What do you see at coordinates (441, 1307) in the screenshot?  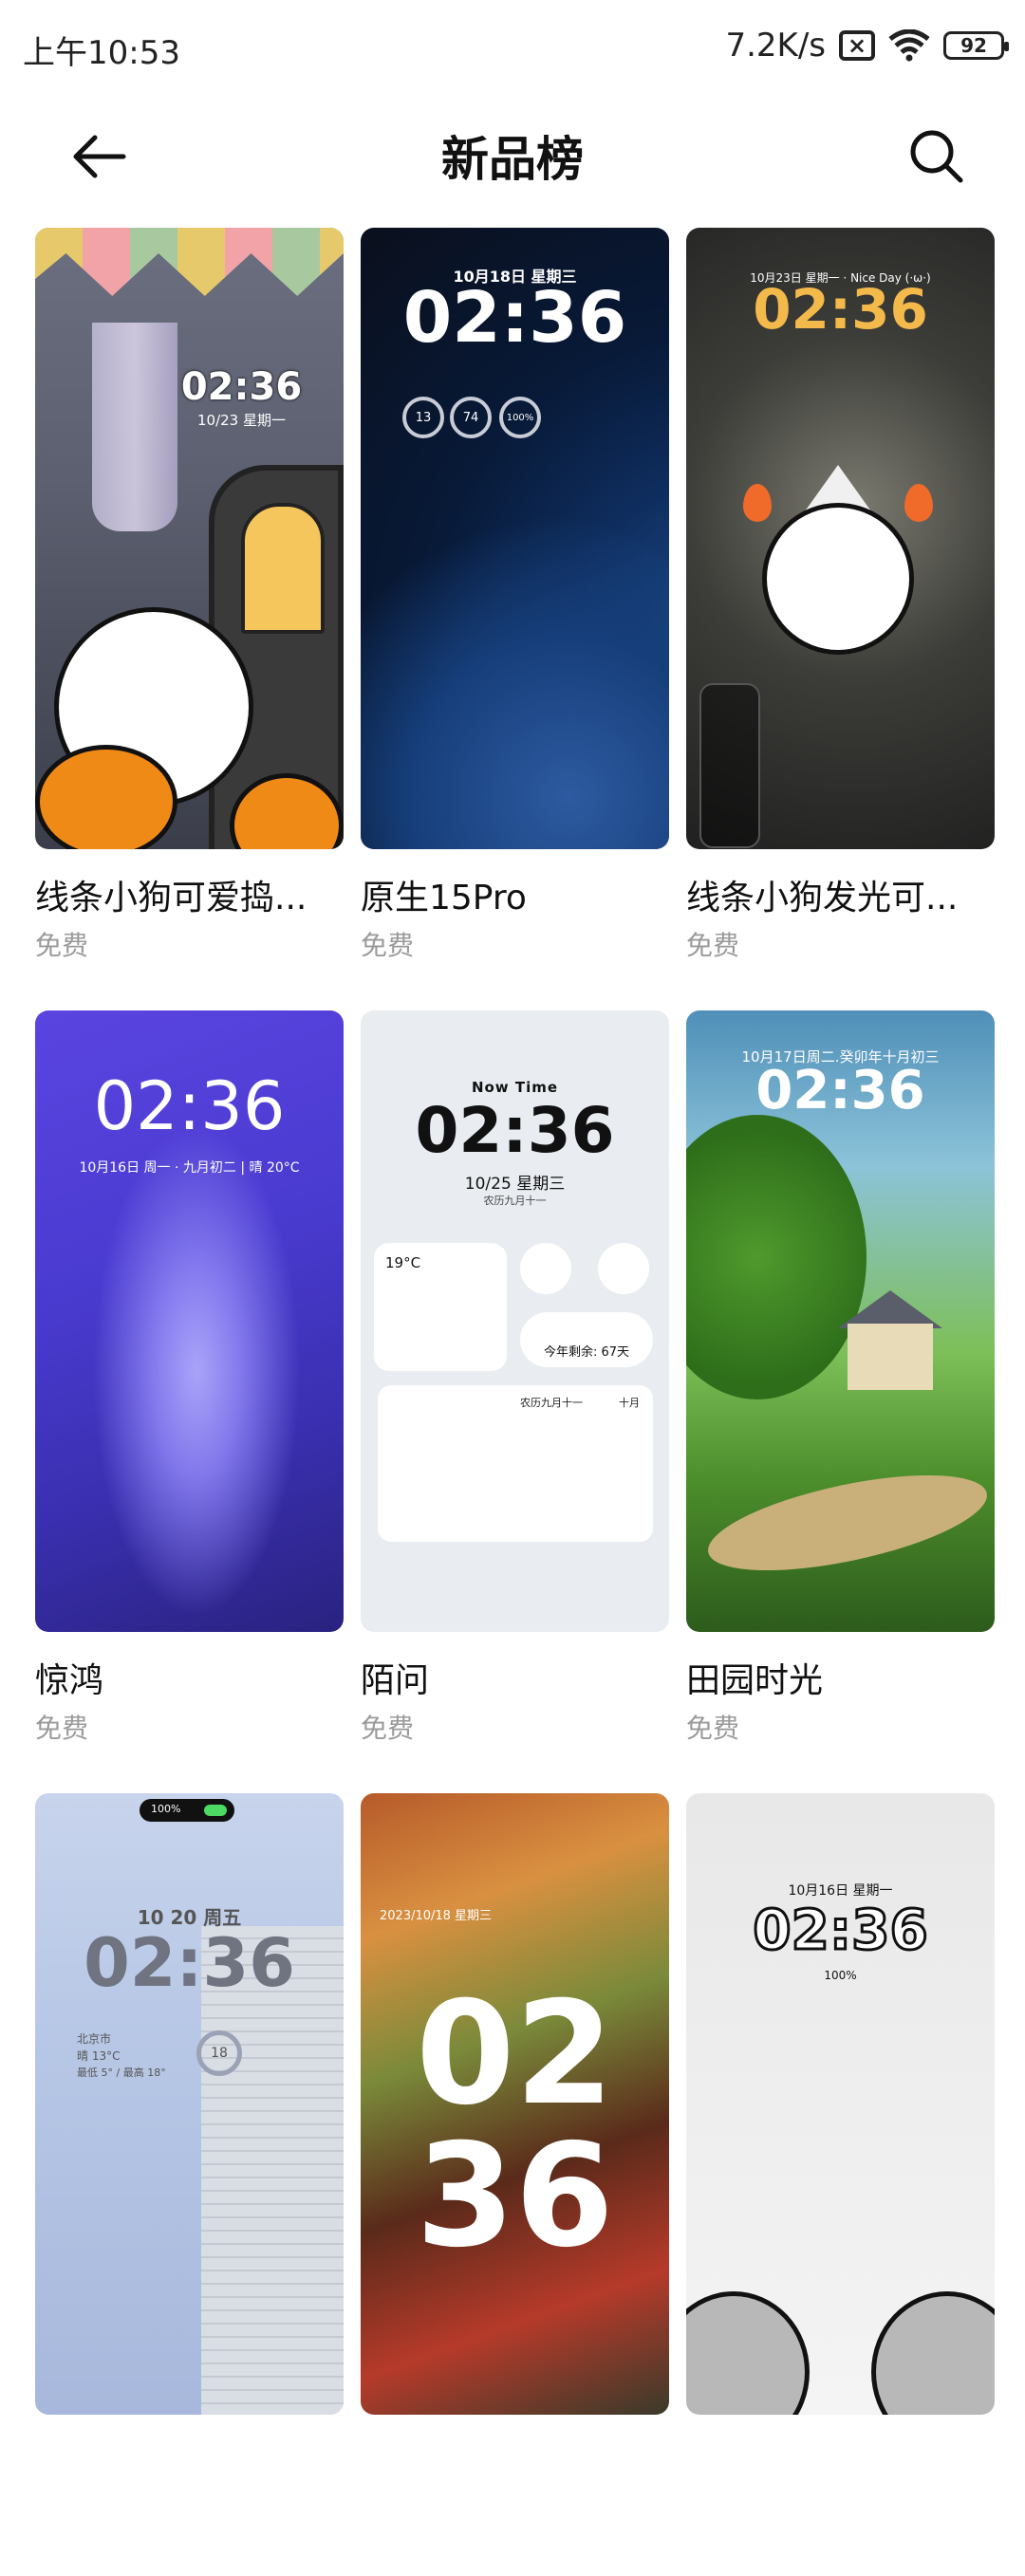 I see `weather-widget: 19°C` at bounding box center [441, 1307].